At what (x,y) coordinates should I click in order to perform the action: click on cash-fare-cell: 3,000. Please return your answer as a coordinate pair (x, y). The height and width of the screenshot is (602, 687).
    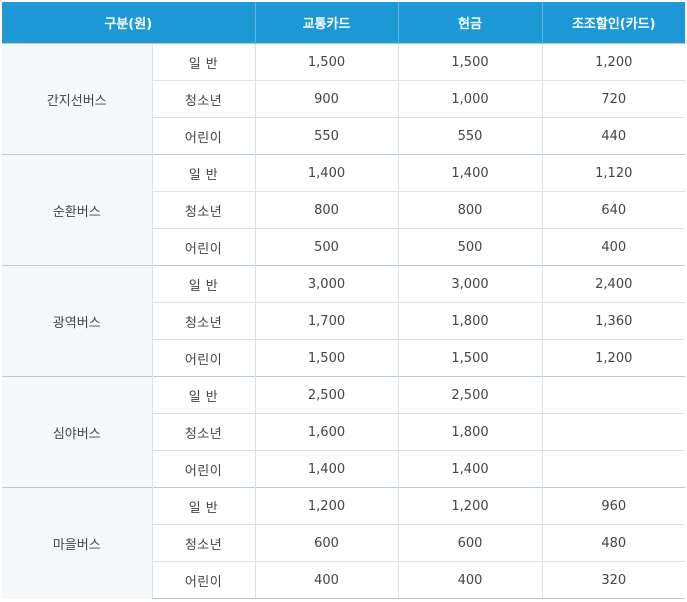
    Looking at the image, I should click on (470, 284).